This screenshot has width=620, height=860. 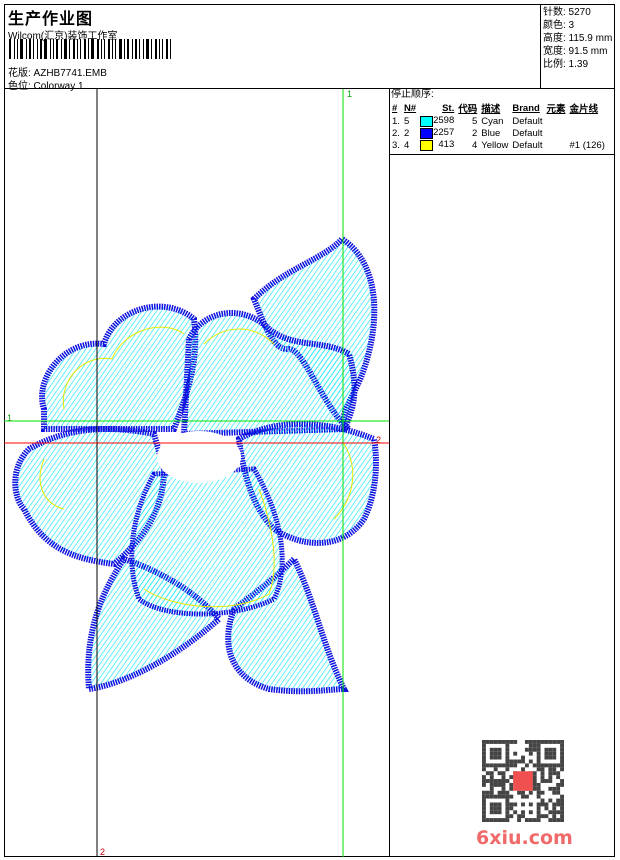 What do you see at coordinates (437, 145) in the screenshot?
I see `stitch-count-cell: 413` at bounding box center [437, 145].